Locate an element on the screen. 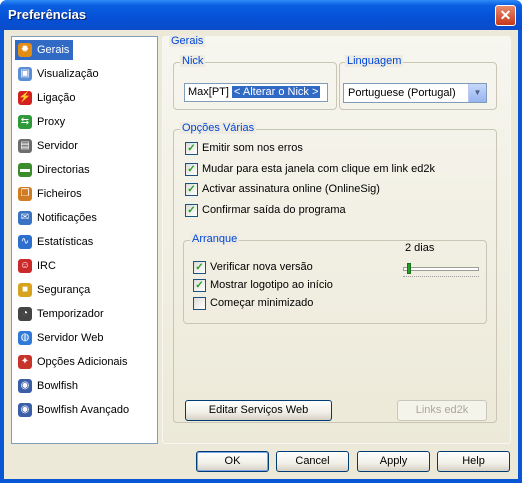  startup-checkbox: ✓ Verificar nova versão is located at coordinates (253, 267).